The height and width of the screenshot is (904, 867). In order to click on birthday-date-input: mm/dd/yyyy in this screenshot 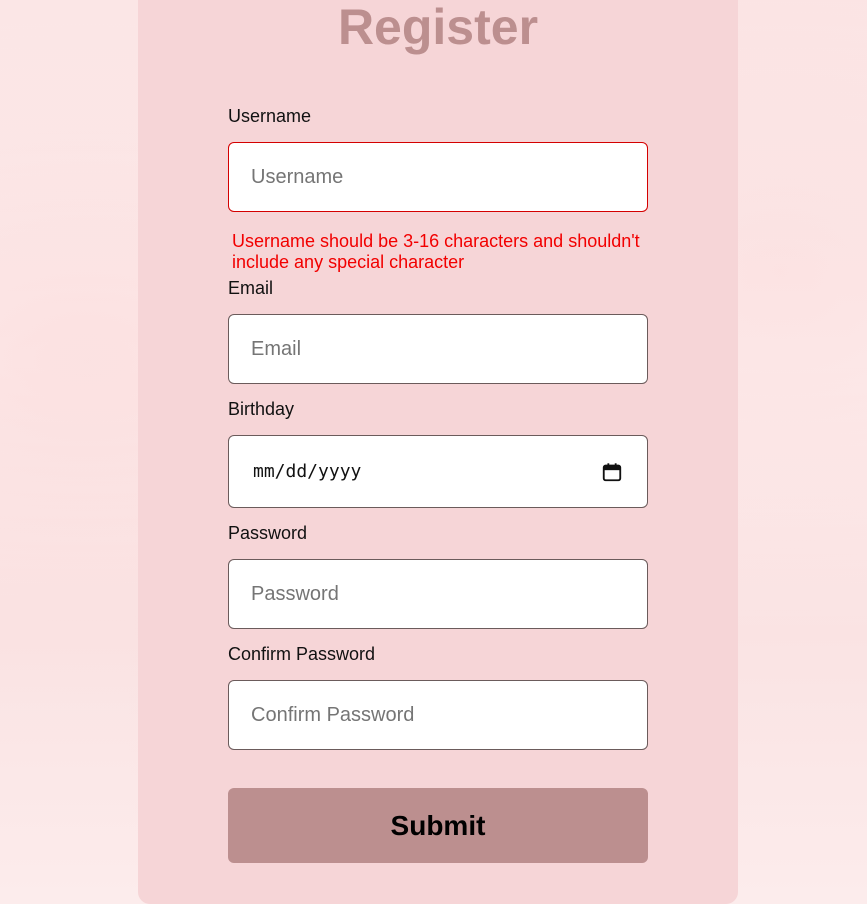, I will do `click(438, 471)`.